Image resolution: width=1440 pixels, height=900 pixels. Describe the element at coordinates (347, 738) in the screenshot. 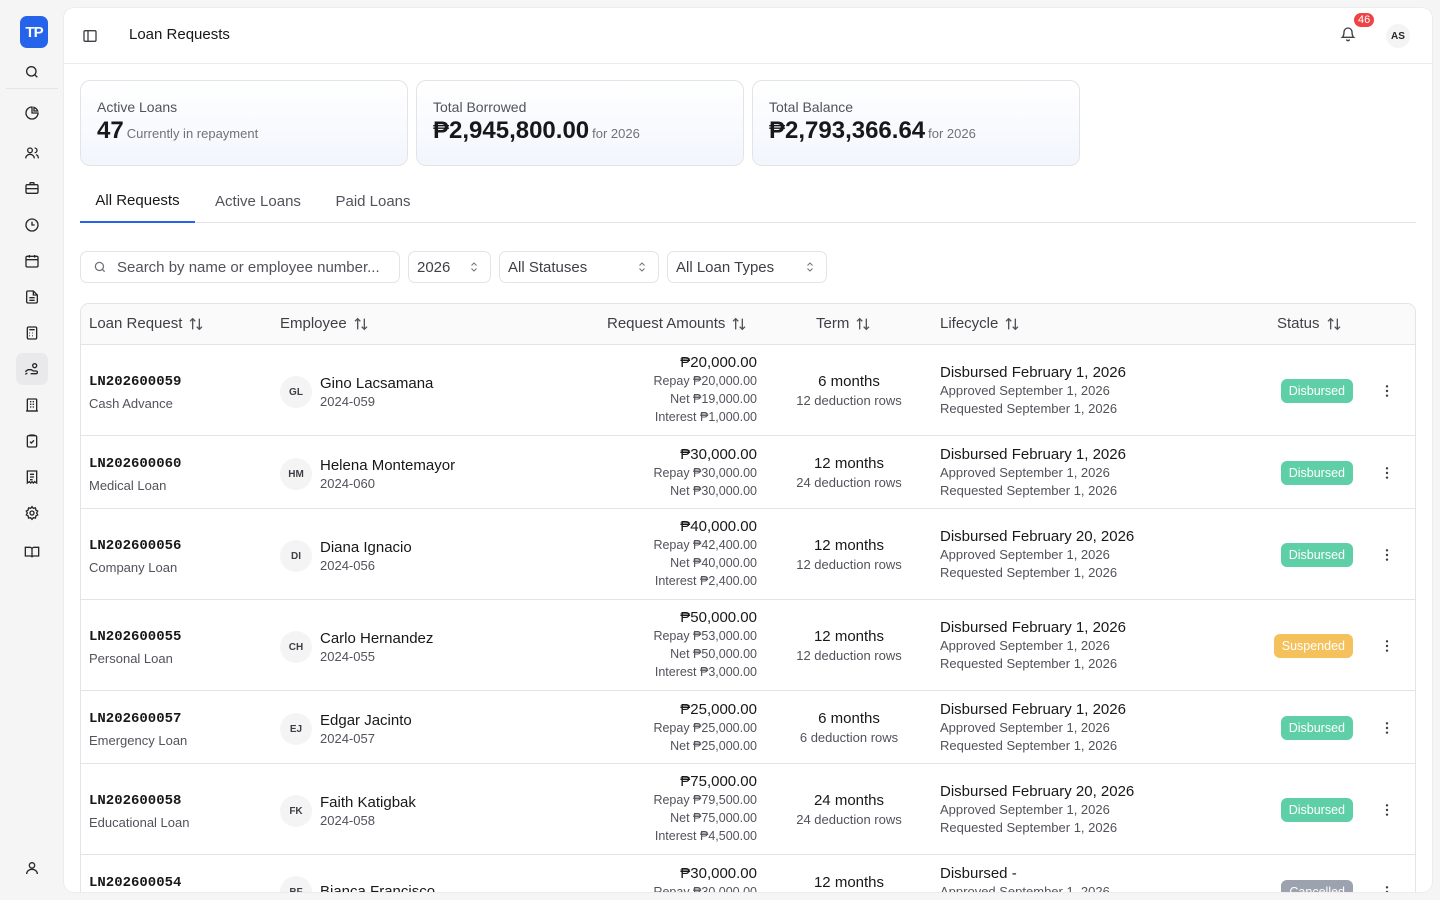

I see `employee-number: 2024-057` at that location.